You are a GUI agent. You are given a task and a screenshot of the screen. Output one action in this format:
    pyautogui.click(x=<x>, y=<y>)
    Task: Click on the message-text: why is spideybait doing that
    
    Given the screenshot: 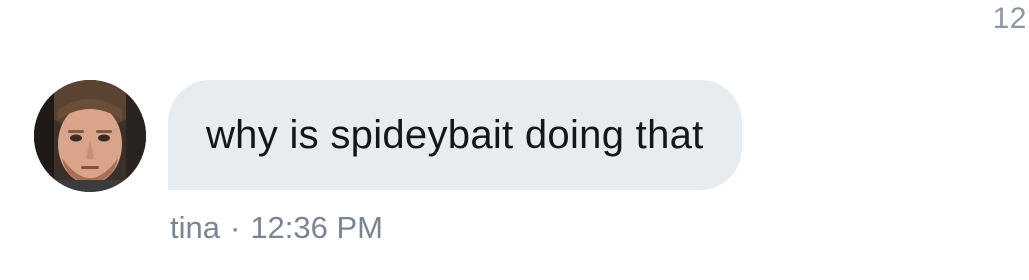 What is the action you would take?
    pyautogui.click(x=455, y=134)
    